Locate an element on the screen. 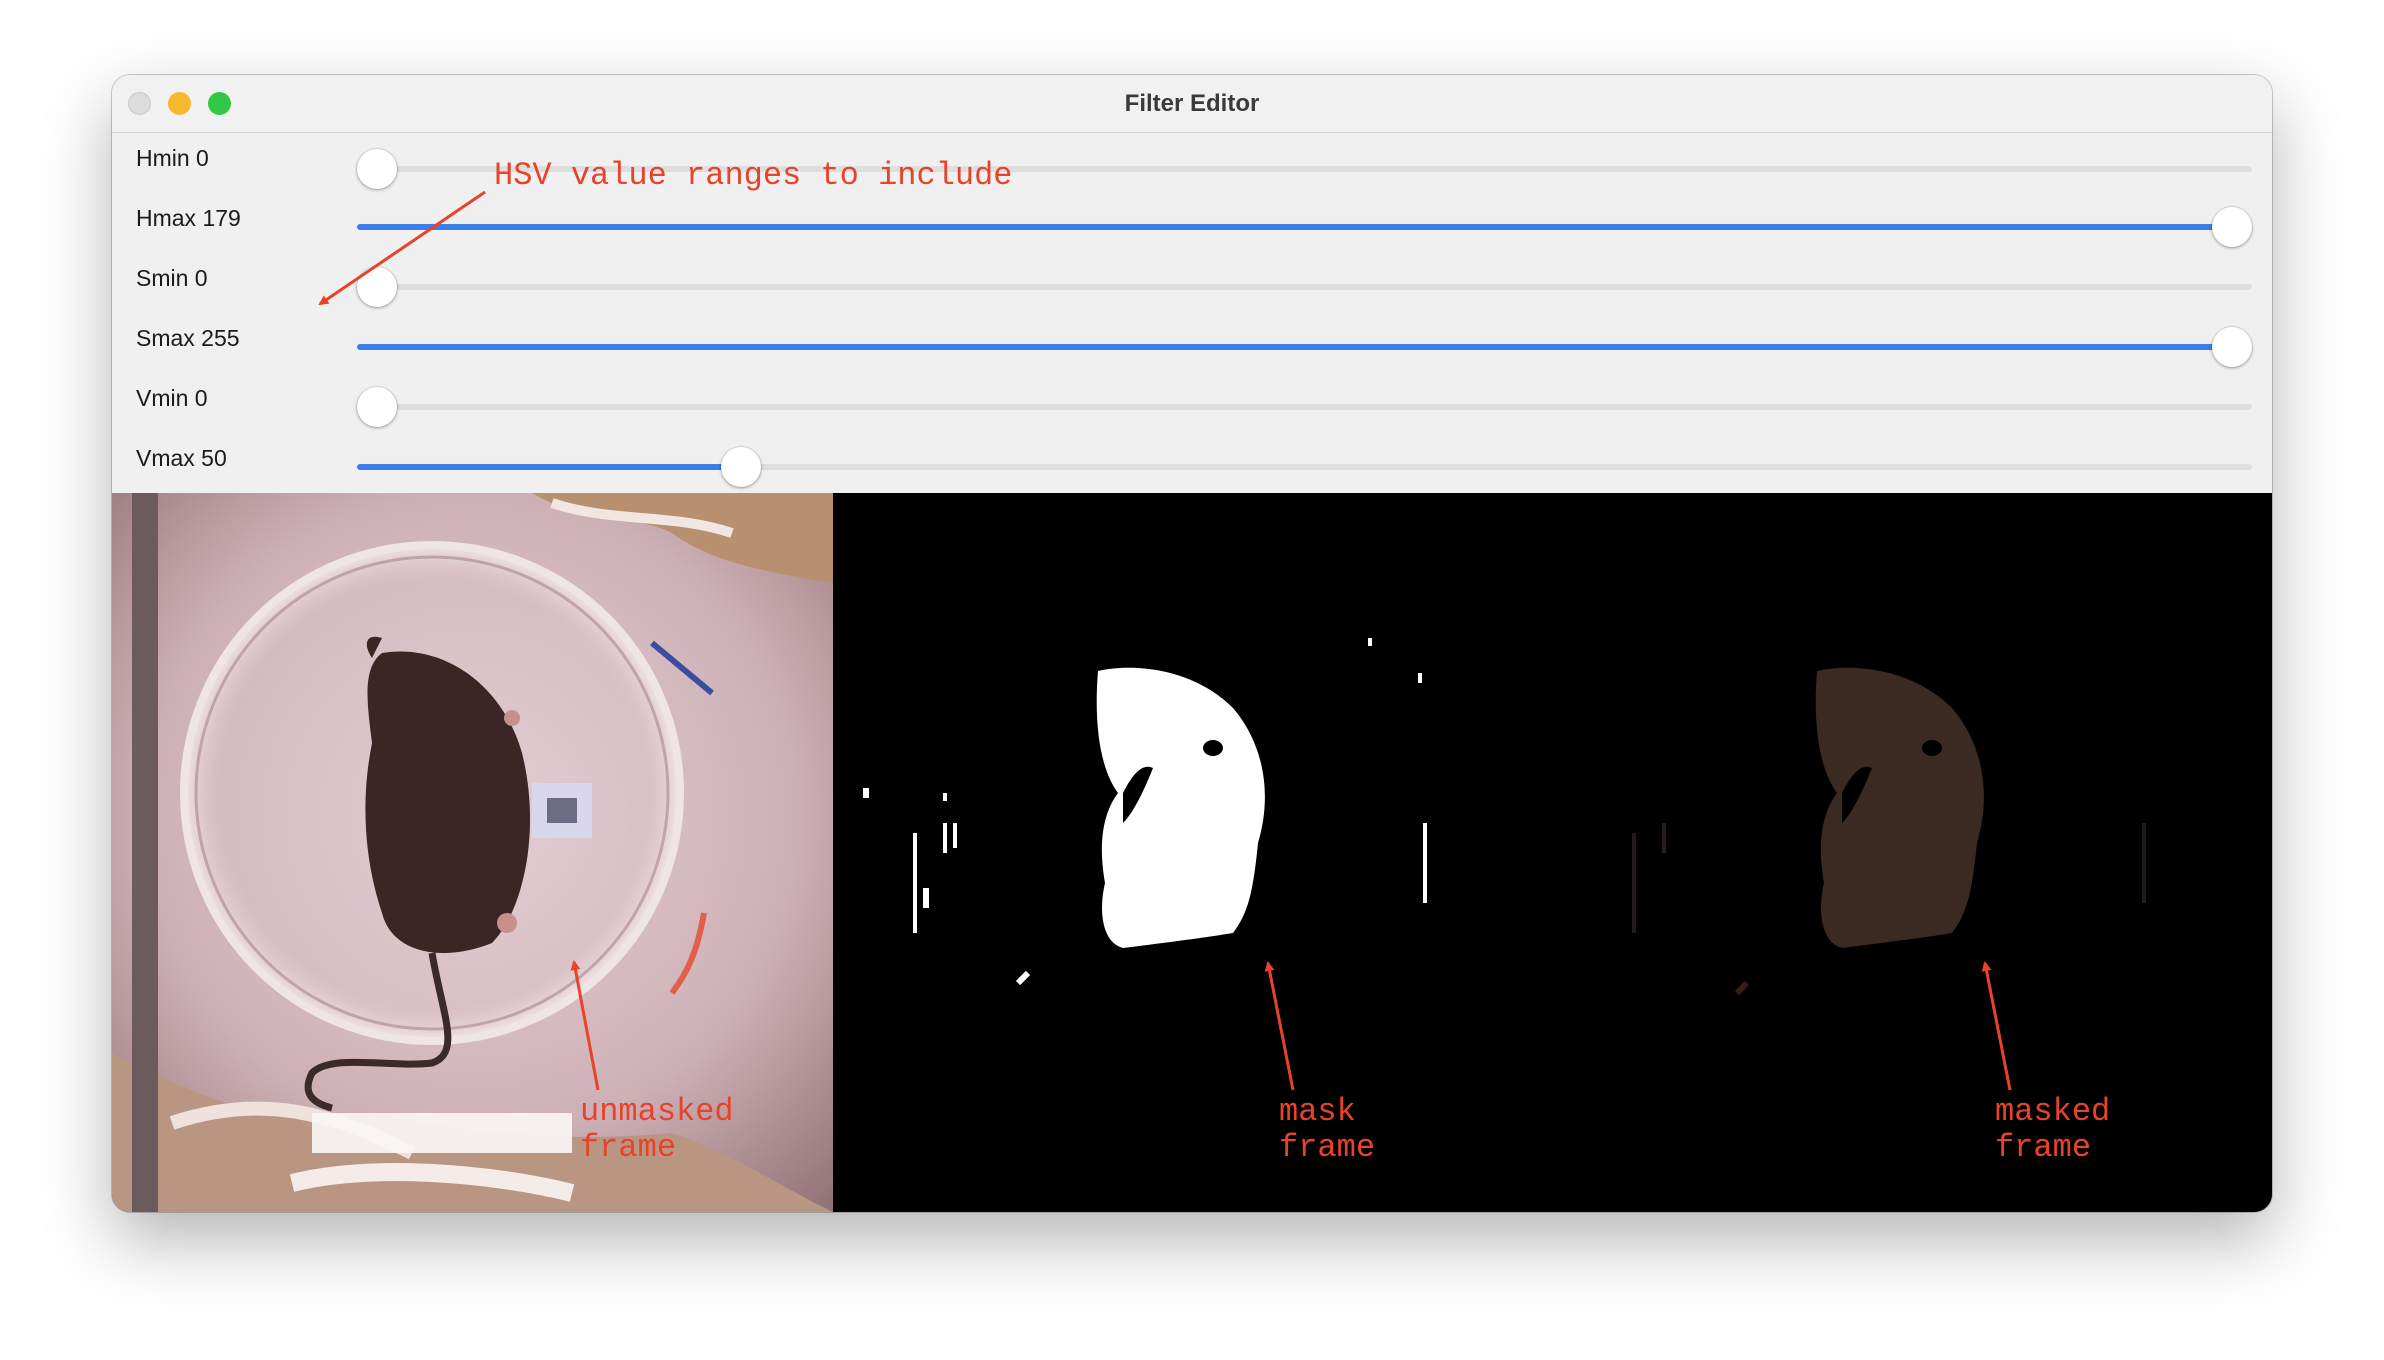 This screenshot has height=1360, width=2384. slider-row-hmax: Hmax 179 is located at coordinates (1192, 223).